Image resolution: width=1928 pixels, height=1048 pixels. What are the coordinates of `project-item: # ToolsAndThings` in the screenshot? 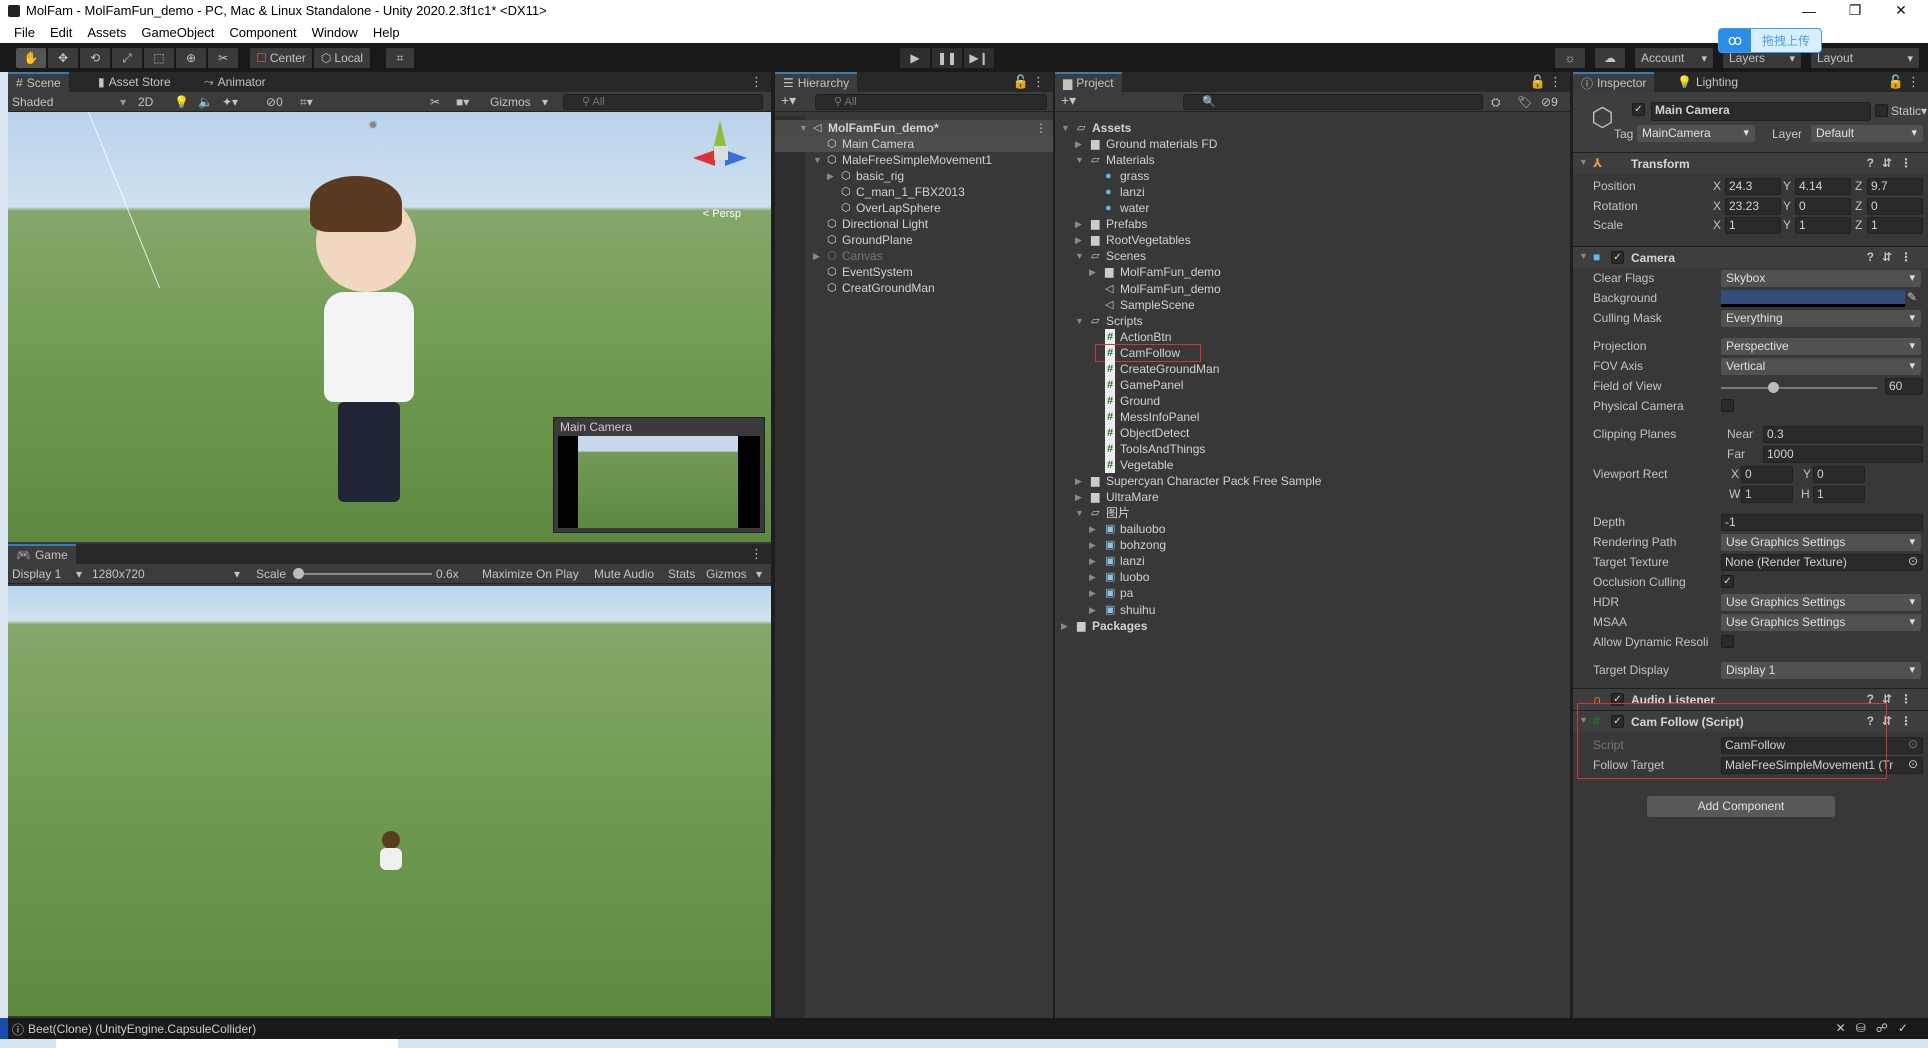 It's located at (1312, 449).